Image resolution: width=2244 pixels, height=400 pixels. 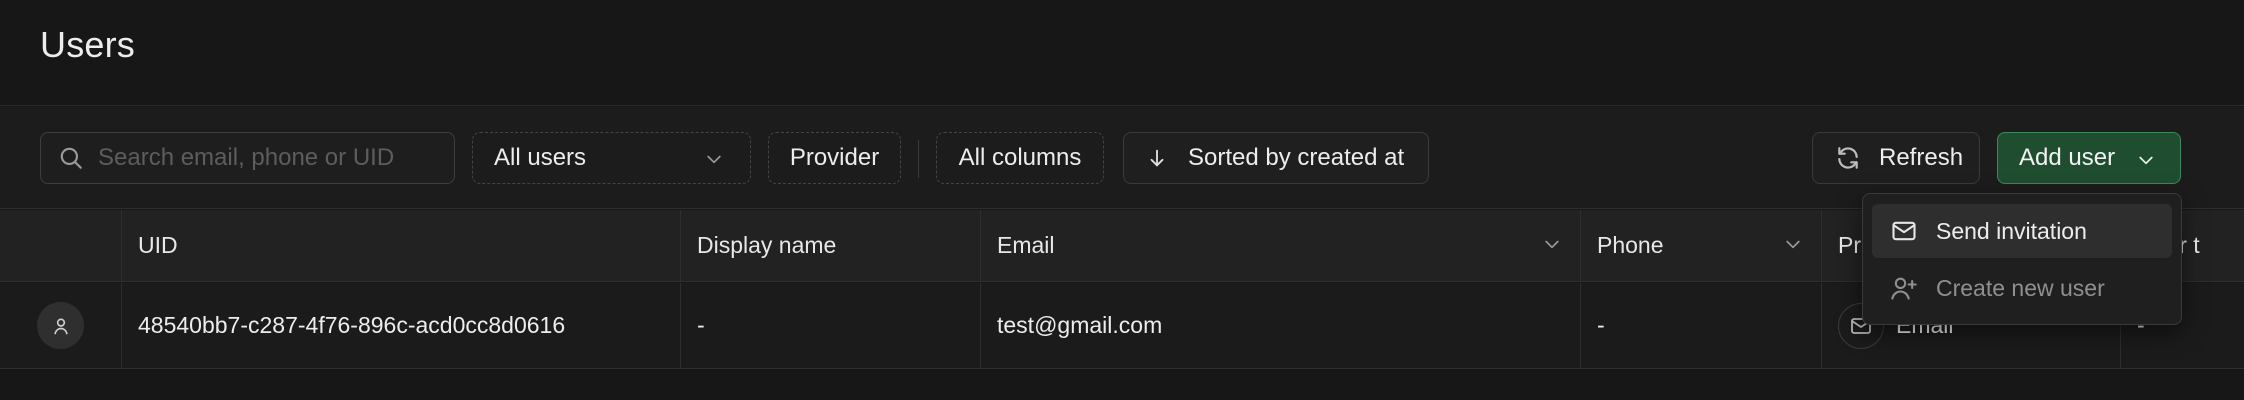 What do you see at coordinates (71, 158) in the screenshot?
I see `search-icon` at bounding box center [71, 158].